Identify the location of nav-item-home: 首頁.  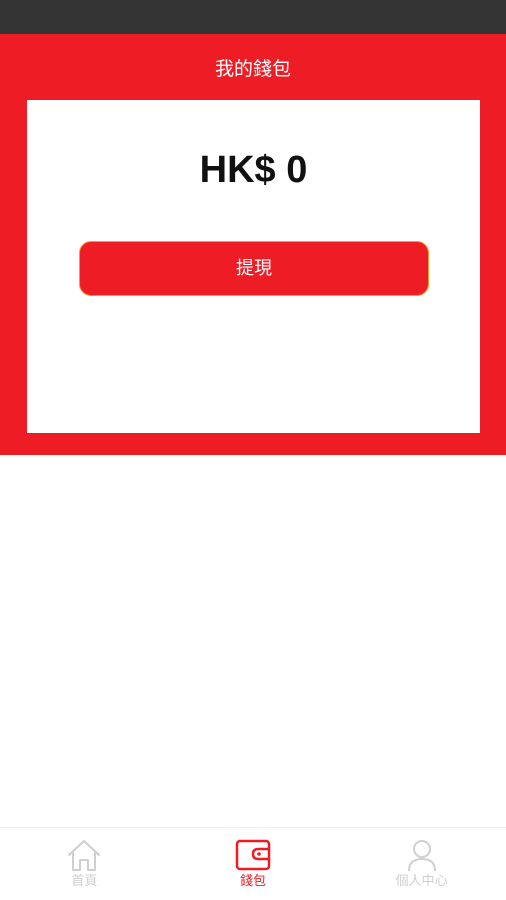
(84, 864).